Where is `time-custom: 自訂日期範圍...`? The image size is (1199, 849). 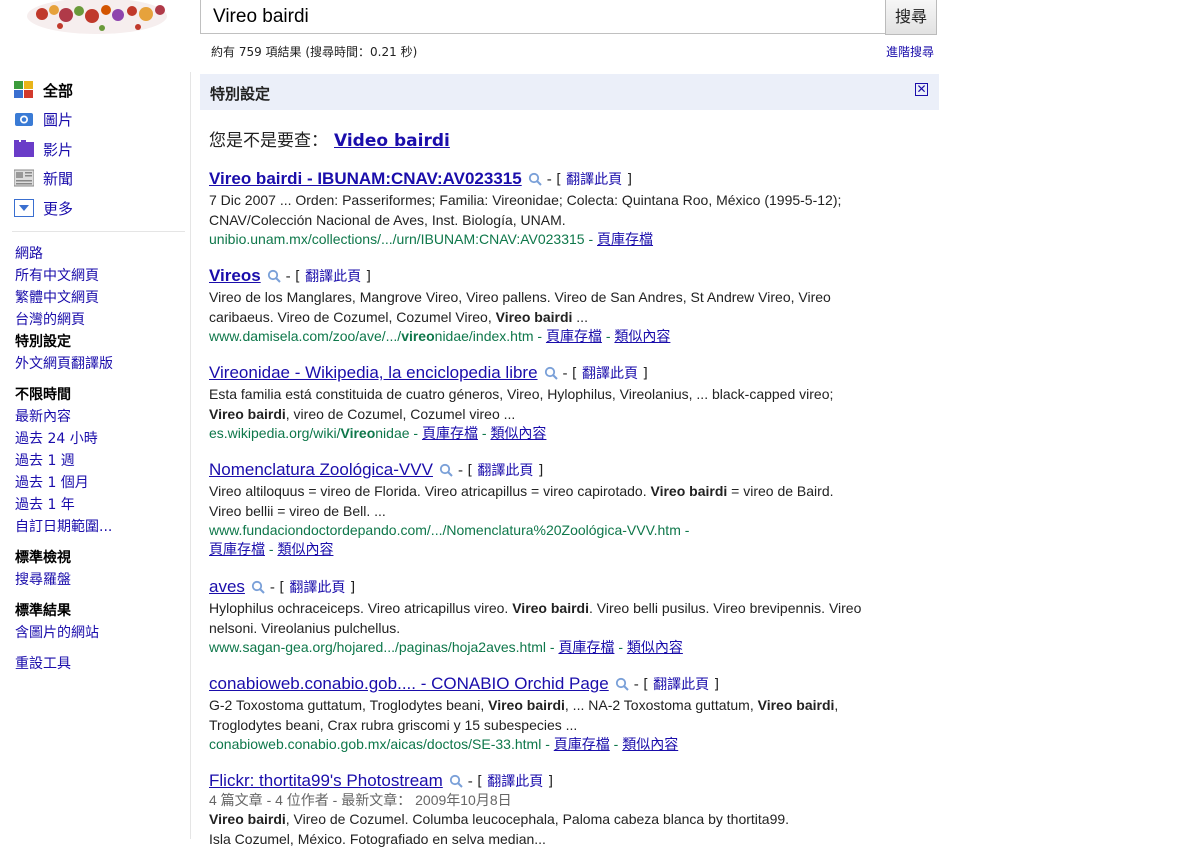 time-custom: 自訂日期範圍... is located at coordinates (63, 526).